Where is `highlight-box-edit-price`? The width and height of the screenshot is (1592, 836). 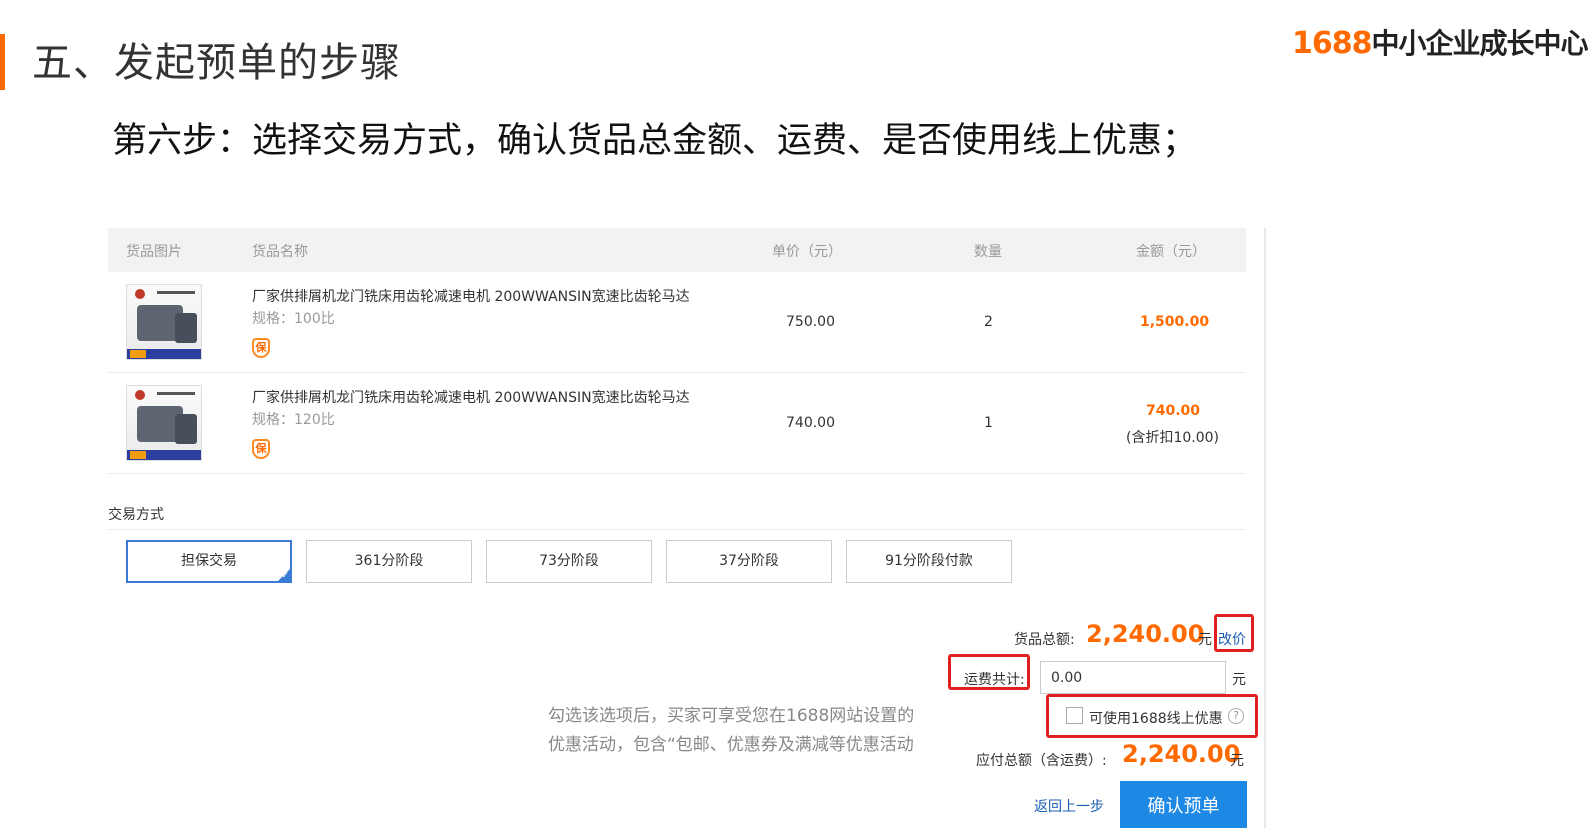
highlight-box-edit-price is located at coordinates (1234, 633).